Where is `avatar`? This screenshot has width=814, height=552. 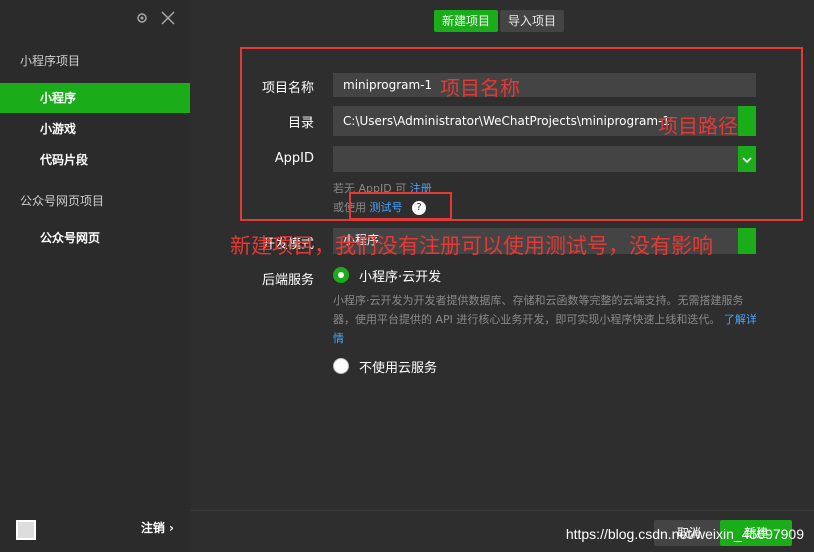
avatar is located at coordinates (26, 530).